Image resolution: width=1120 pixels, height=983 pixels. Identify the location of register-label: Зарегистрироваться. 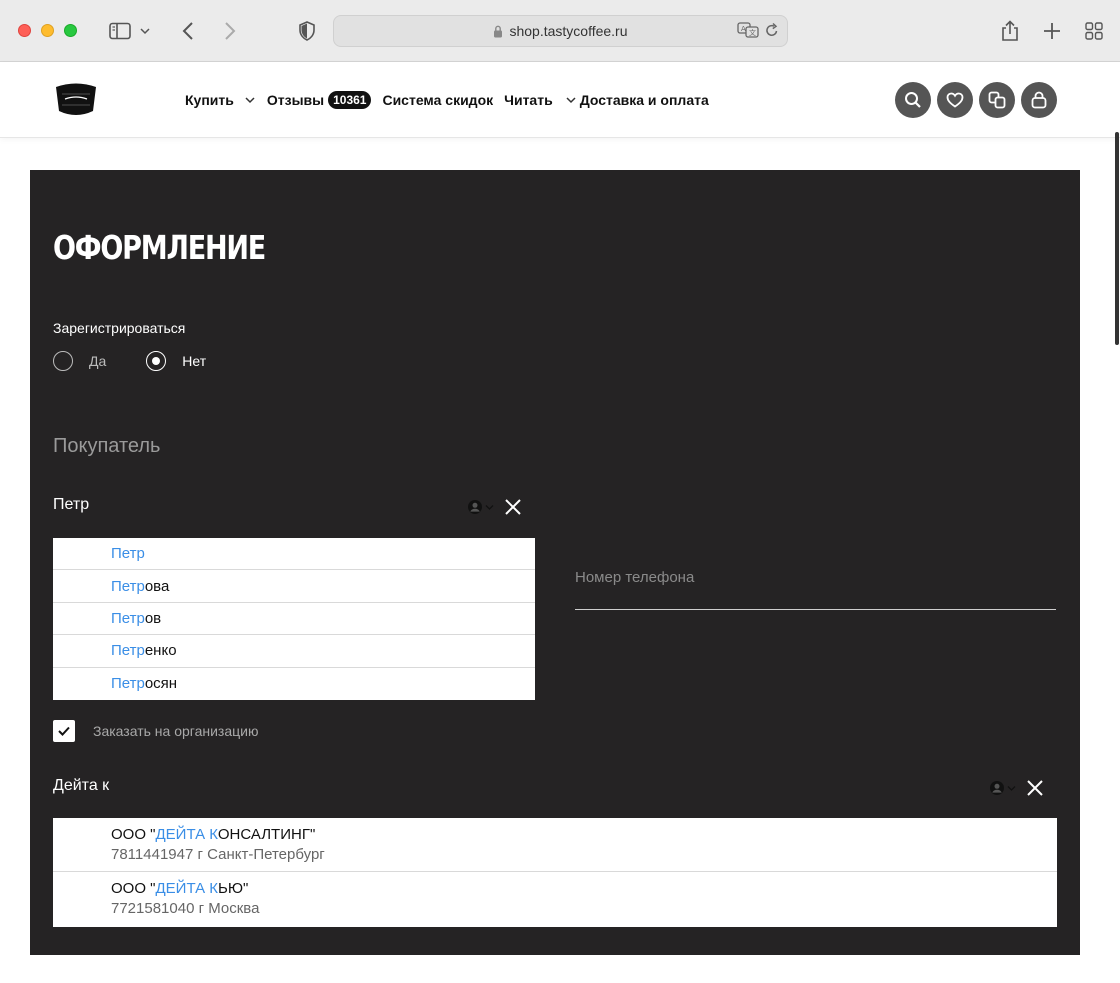
(119, 328).